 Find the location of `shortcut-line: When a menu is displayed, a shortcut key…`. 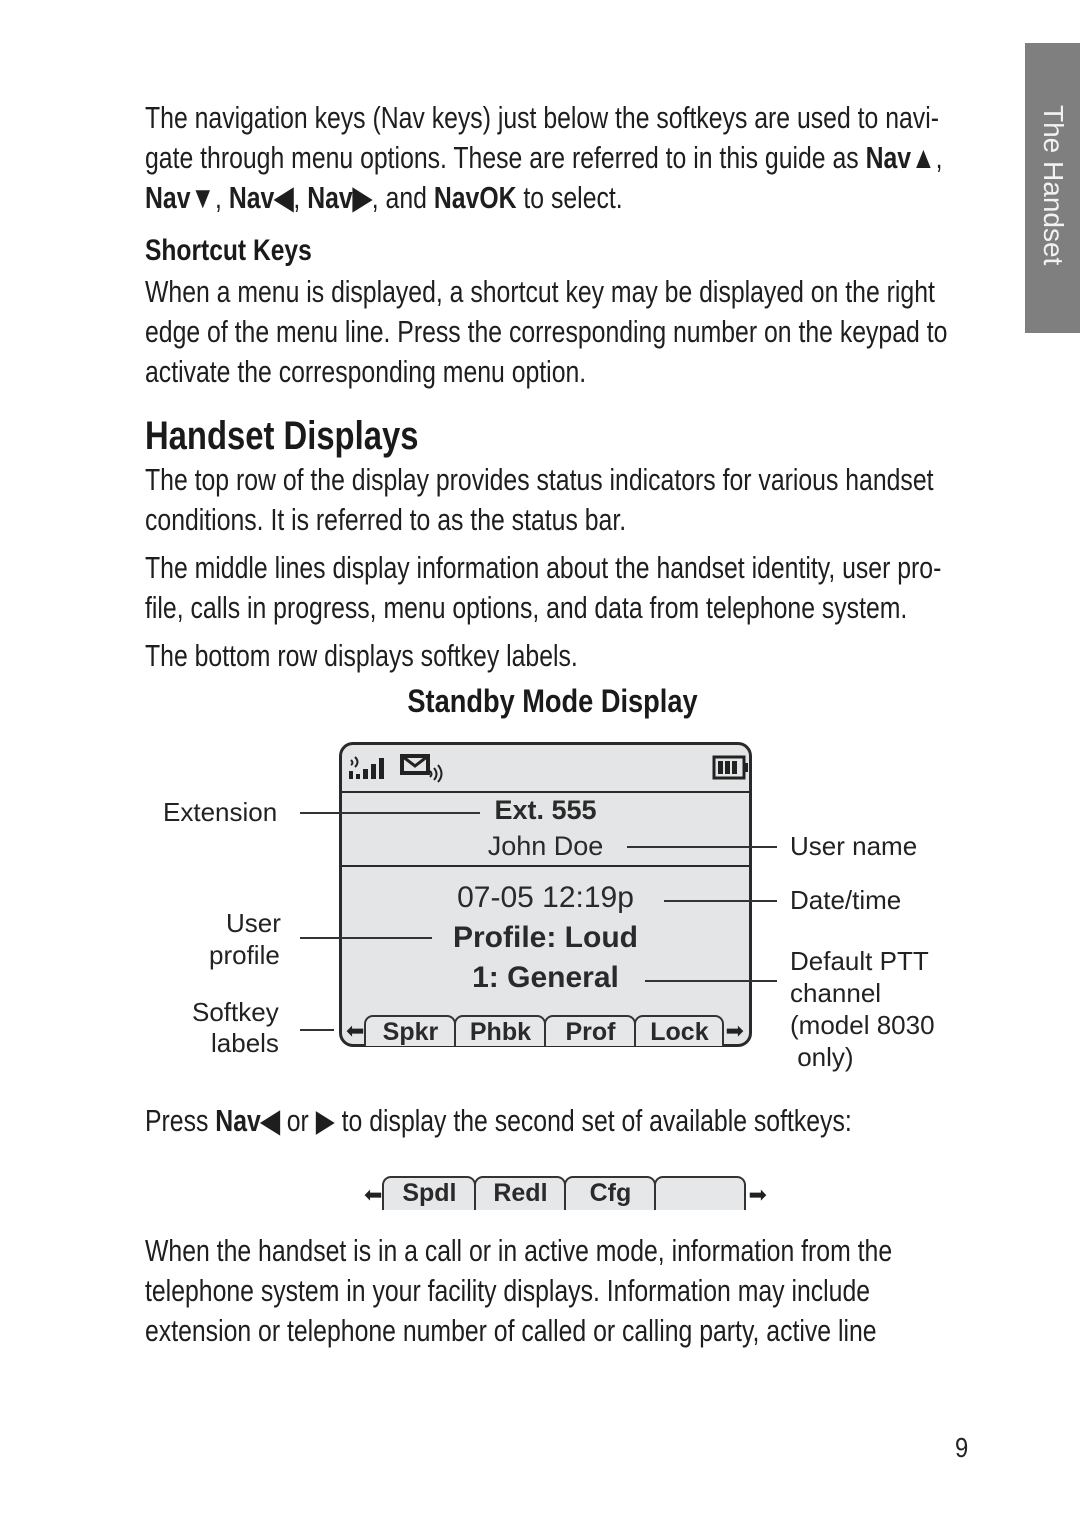

shortcut-line: When a menu is displayed, a shortcut key… is located at coordinates (540, 291).